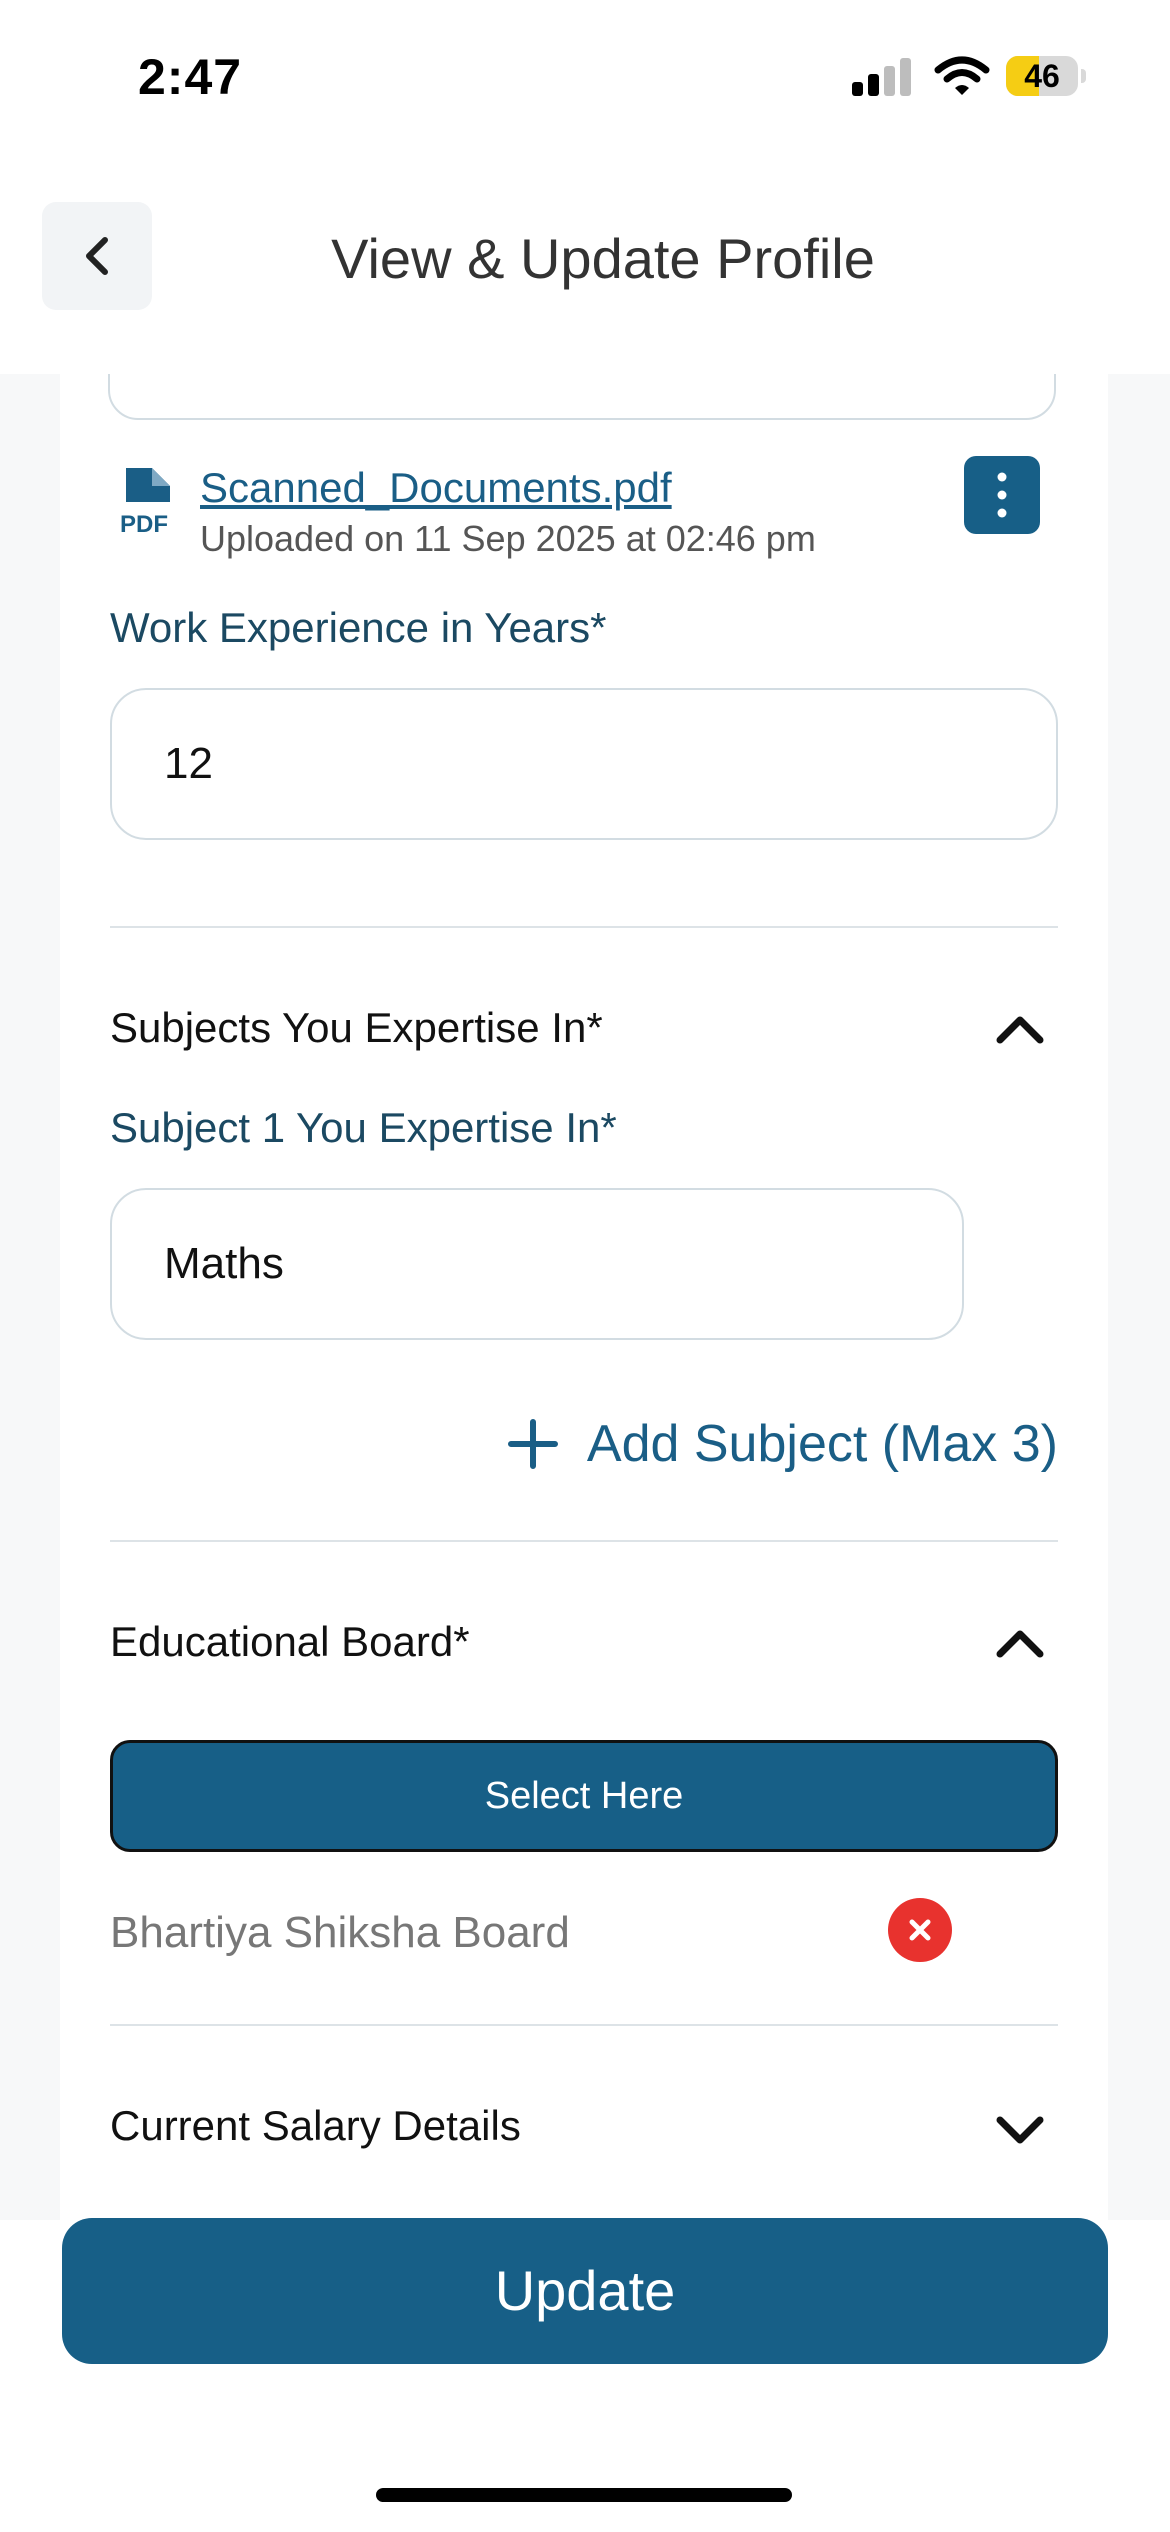  Describe the element at coordinates (962, 76) in the screenshot. I see `wifi-icon` at that location.